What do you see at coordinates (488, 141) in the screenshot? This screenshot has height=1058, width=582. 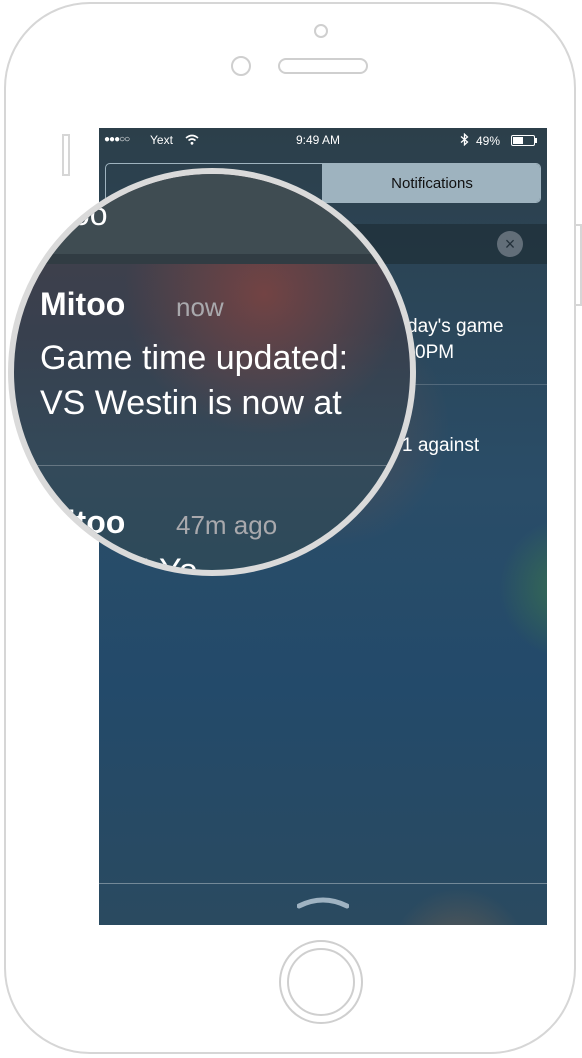 I see `battery-percent: 49%` at bounding box center [488, 141].